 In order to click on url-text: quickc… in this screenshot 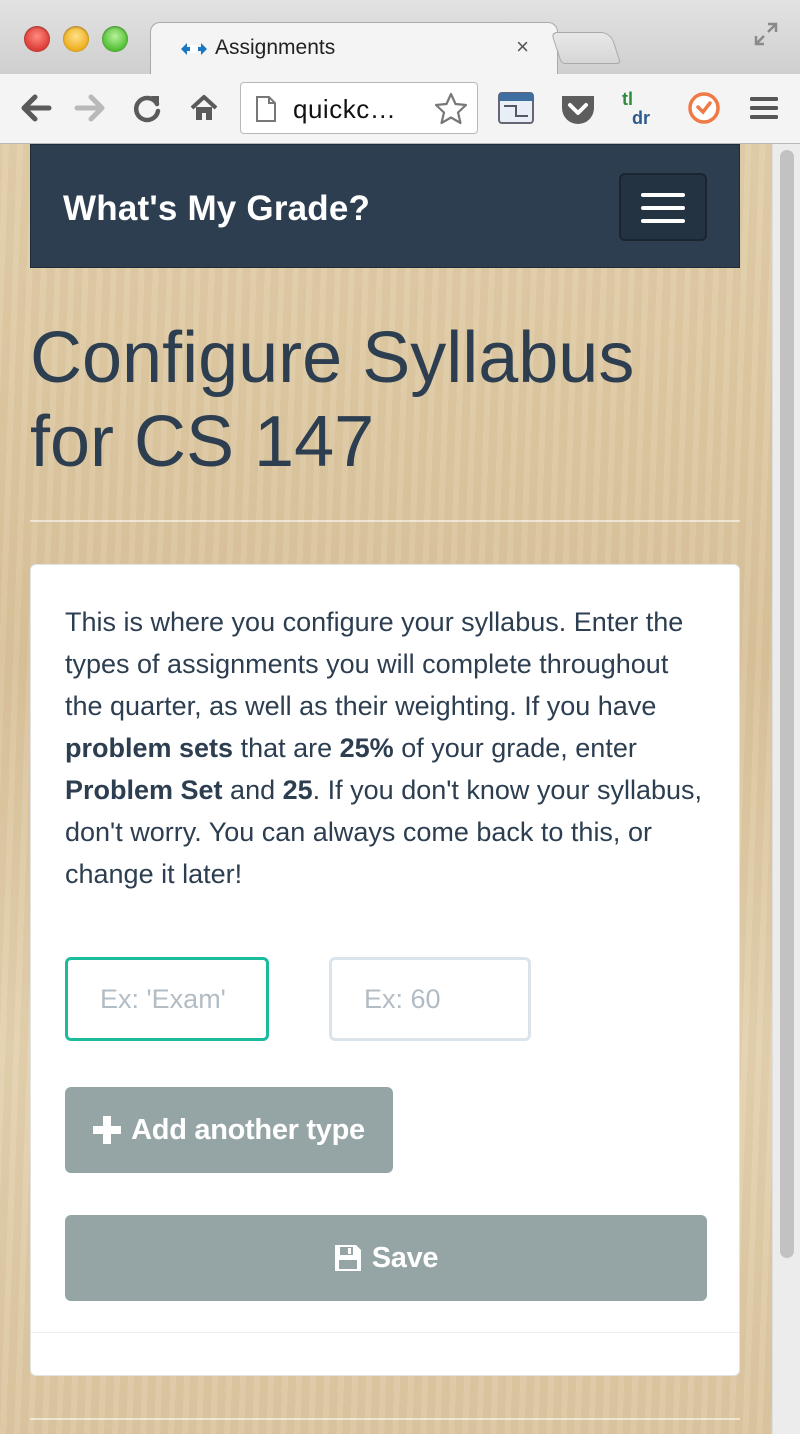, I will do `click(345, 109)`.